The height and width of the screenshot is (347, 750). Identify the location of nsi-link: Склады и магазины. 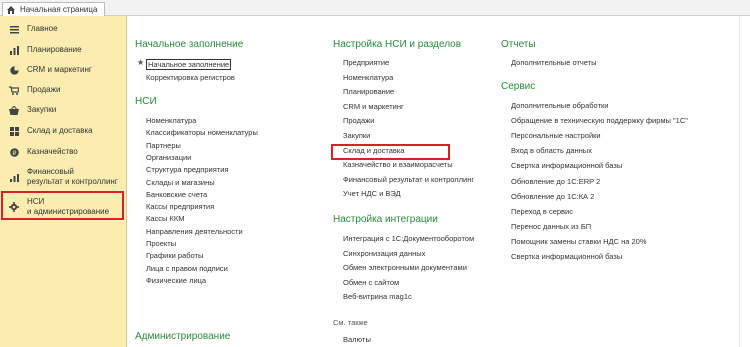
(180, 182).